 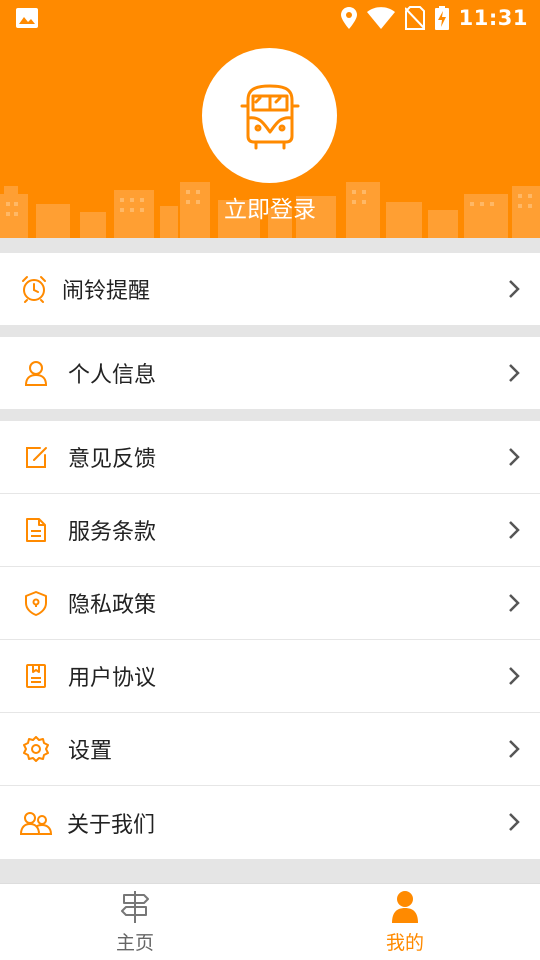 I want to click on menu-item-label: 设置, so click(x=90, y=751).